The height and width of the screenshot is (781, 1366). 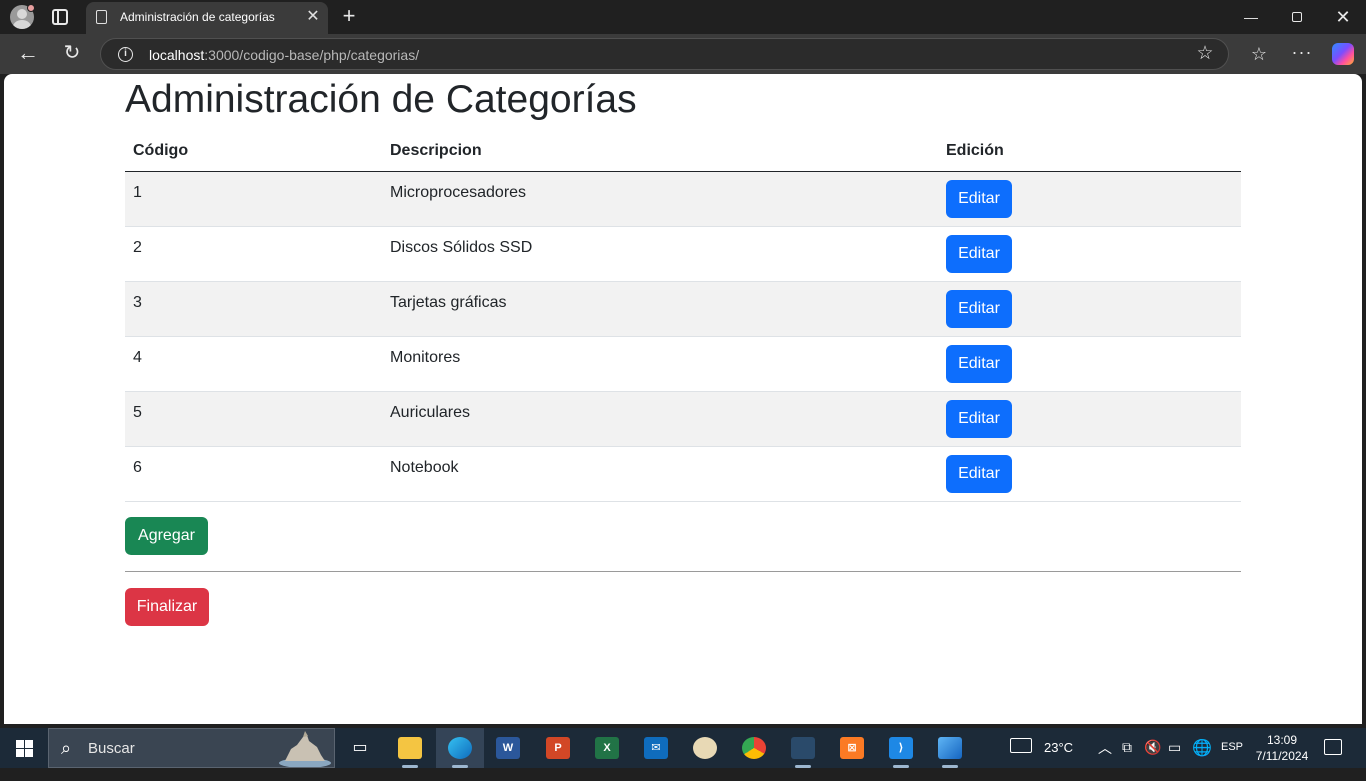 I want to click on table-row: 3 Tarjetas gráficas Editar, so click(x=683, y=309).